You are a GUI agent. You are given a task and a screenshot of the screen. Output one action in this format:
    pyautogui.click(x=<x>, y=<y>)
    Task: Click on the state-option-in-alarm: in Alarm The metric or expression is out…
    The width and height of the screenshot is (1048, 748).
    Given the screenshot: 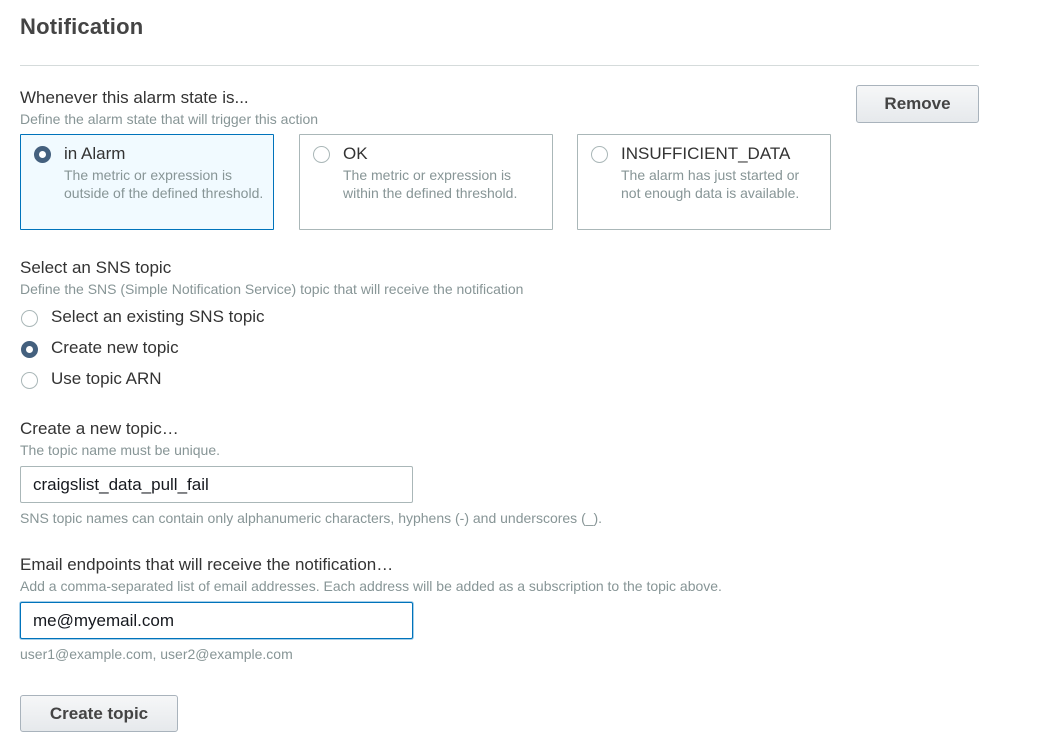 What is the action you would take?
    pyautogui.click(x=147, y=182)
    